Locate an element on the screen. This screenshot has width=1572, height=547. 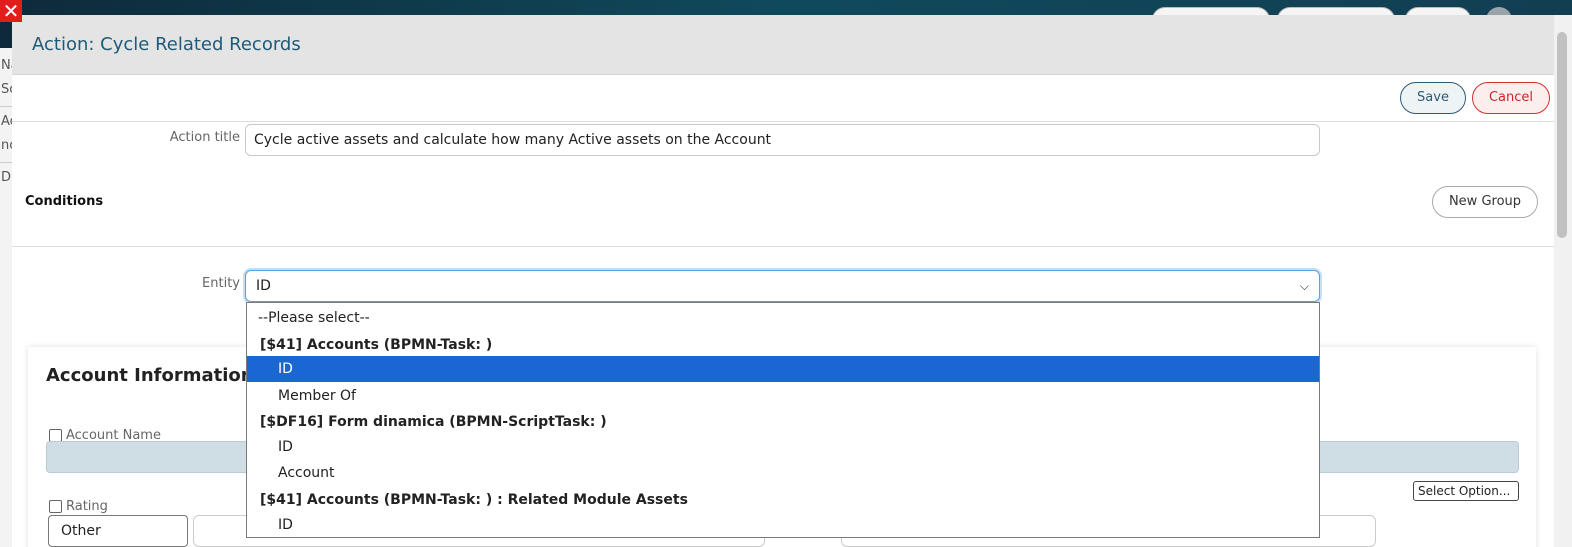
dropdown-option: --Please select-- is located at coordinates (783, 318).